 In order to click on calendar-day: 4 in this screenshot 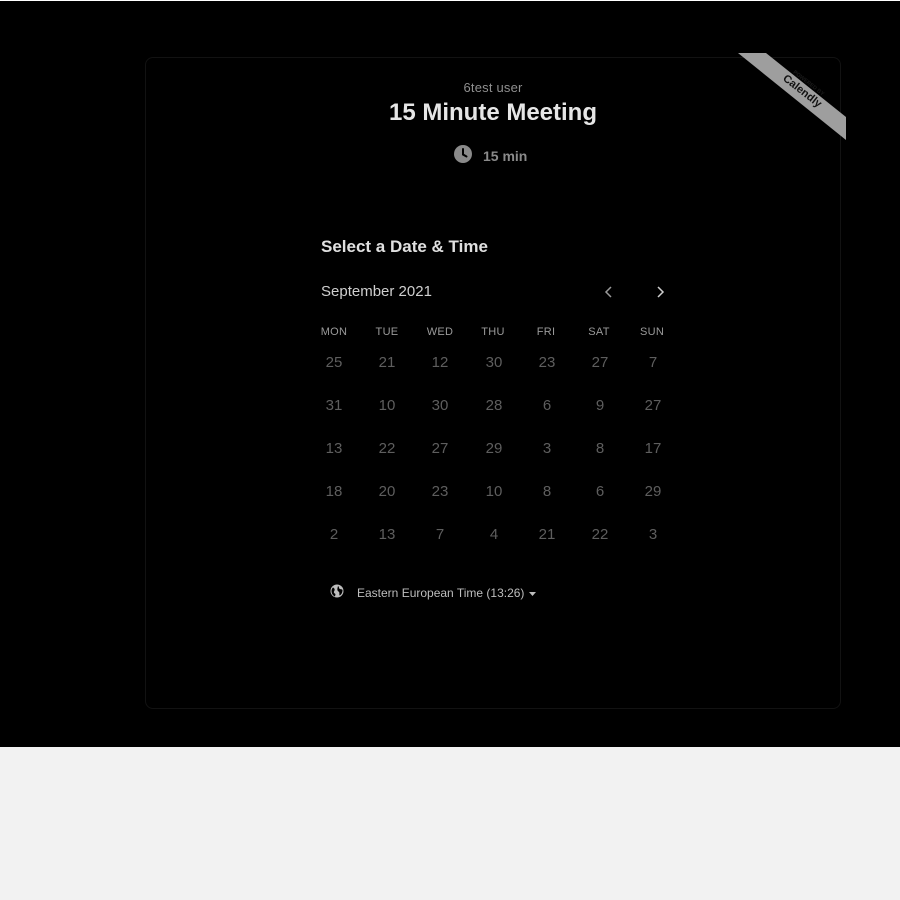, I will do `click(494, 534)`.